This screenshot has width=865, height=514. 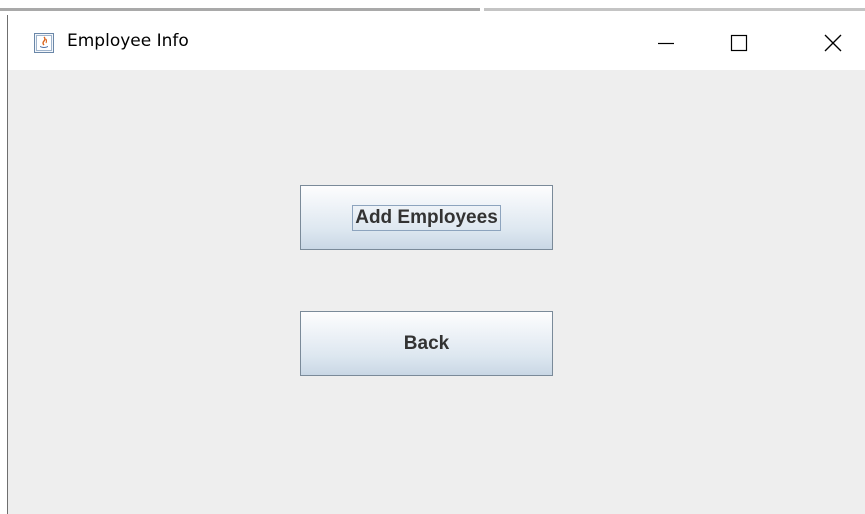 I want to click on add-employees-label: Add Employees, so click(x=426, y=217).